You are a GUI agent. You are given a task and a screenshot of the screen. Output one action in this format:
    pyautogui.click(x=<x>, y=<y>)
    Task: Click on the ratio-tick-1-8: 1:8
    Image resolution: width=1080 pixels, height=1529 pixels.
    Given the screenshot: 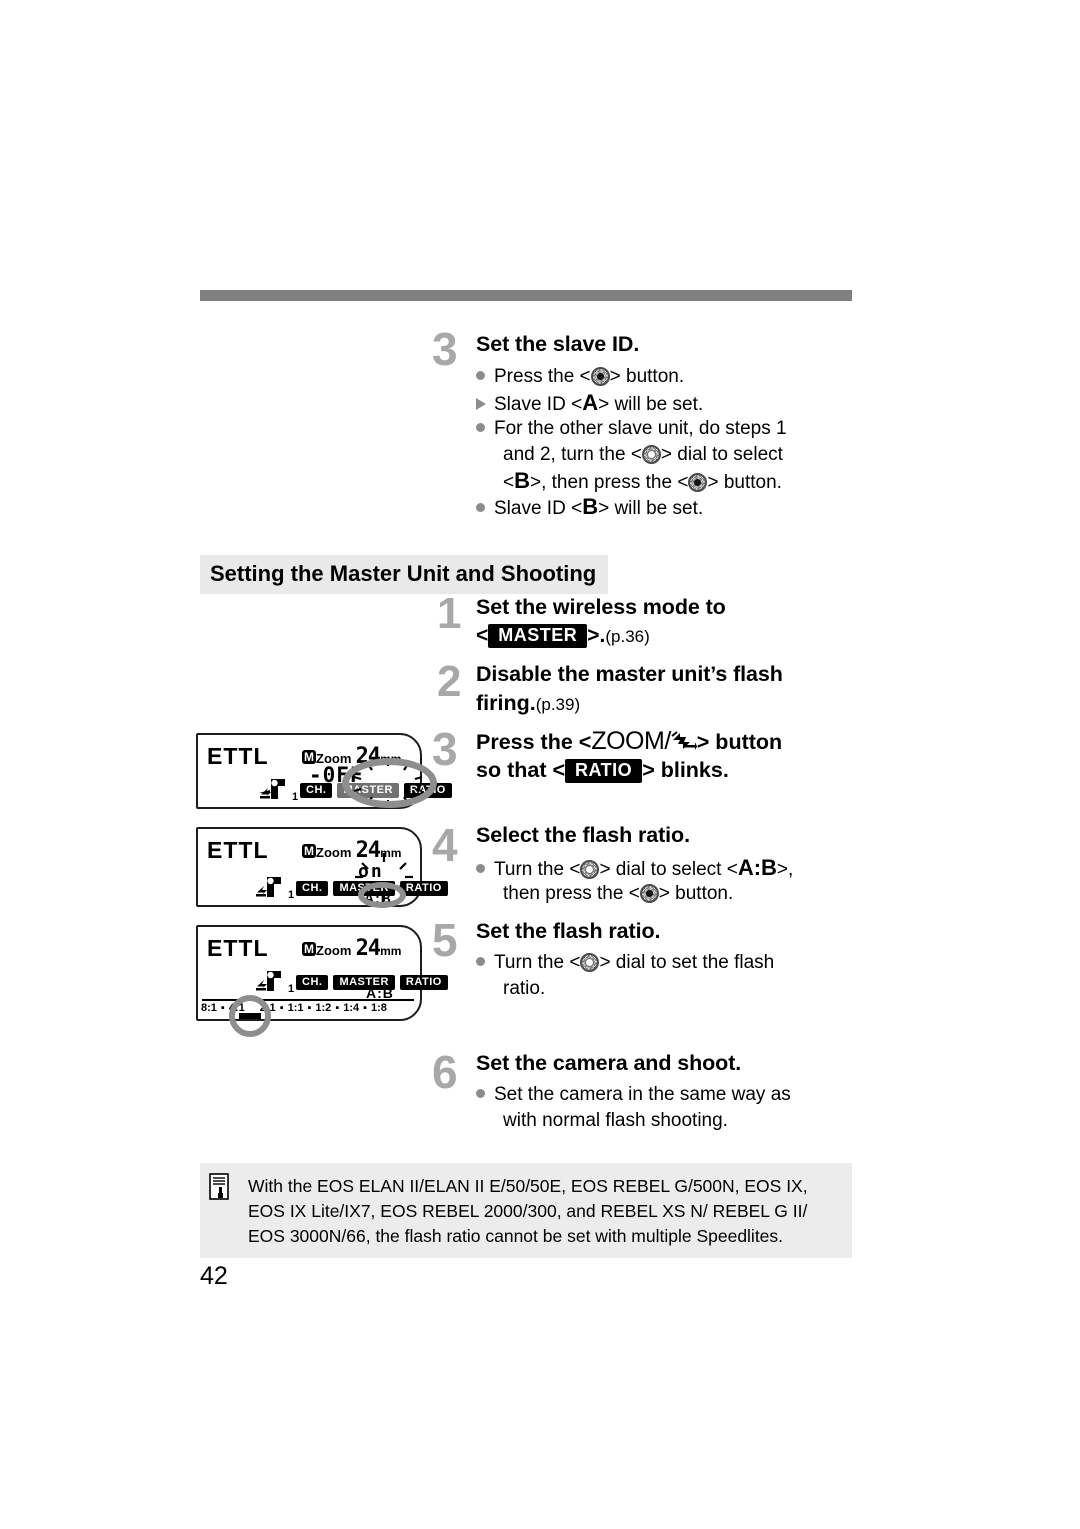 What is the action you would take?
    pyautogui.click(x=379, y=1008)
    